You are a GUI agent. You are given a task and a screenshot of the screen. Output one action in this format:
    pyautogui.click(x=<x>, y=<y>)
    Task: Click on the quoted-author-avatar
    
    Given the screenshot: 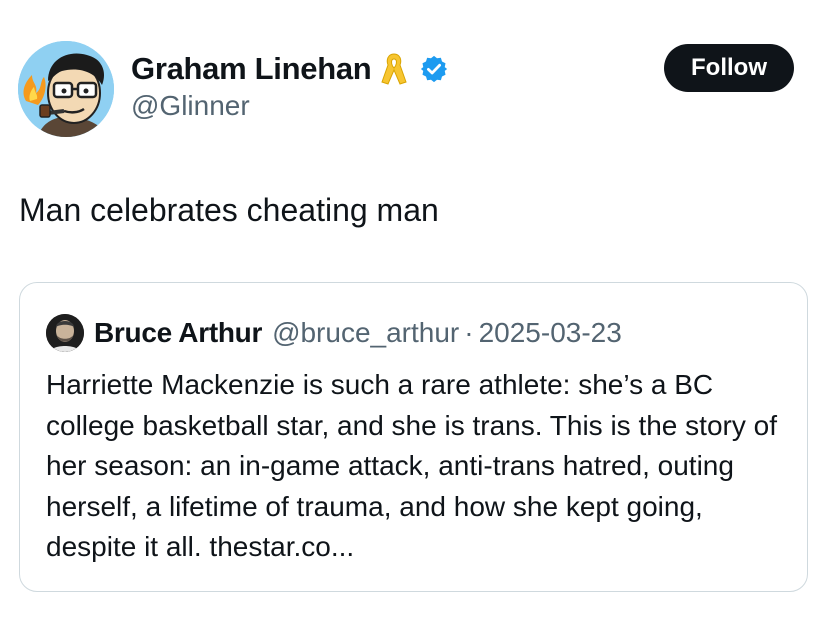 What is the action you would take?
    pyautogui.click(x=65, y=333)
    